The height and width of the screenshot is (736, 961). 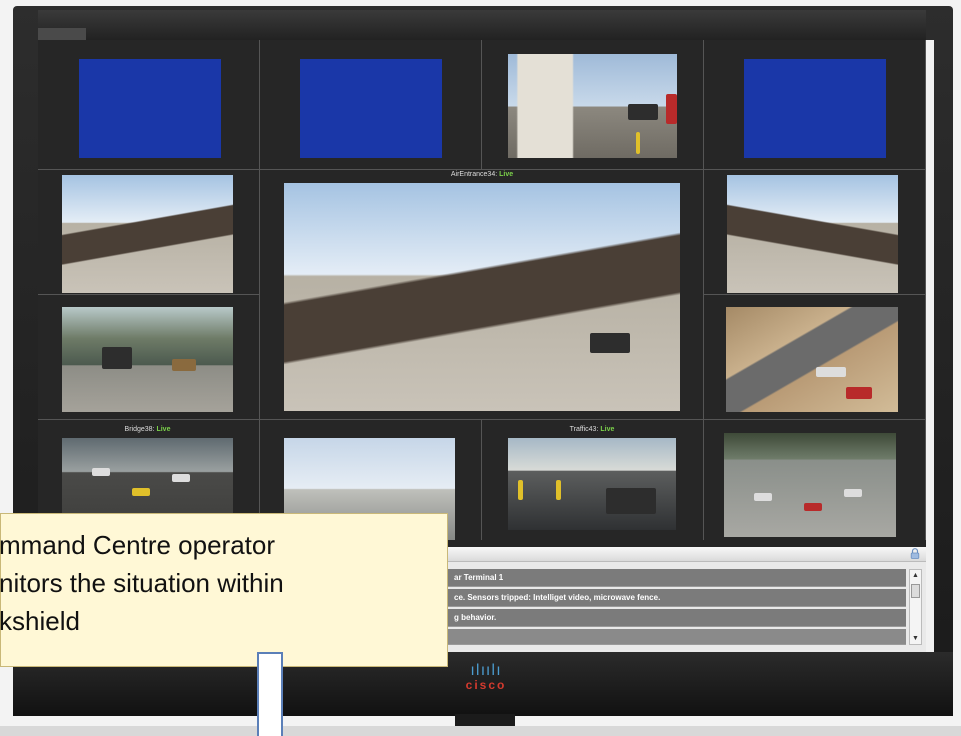 I want to click on event-row: g behavior., so click(x=677, y=618).